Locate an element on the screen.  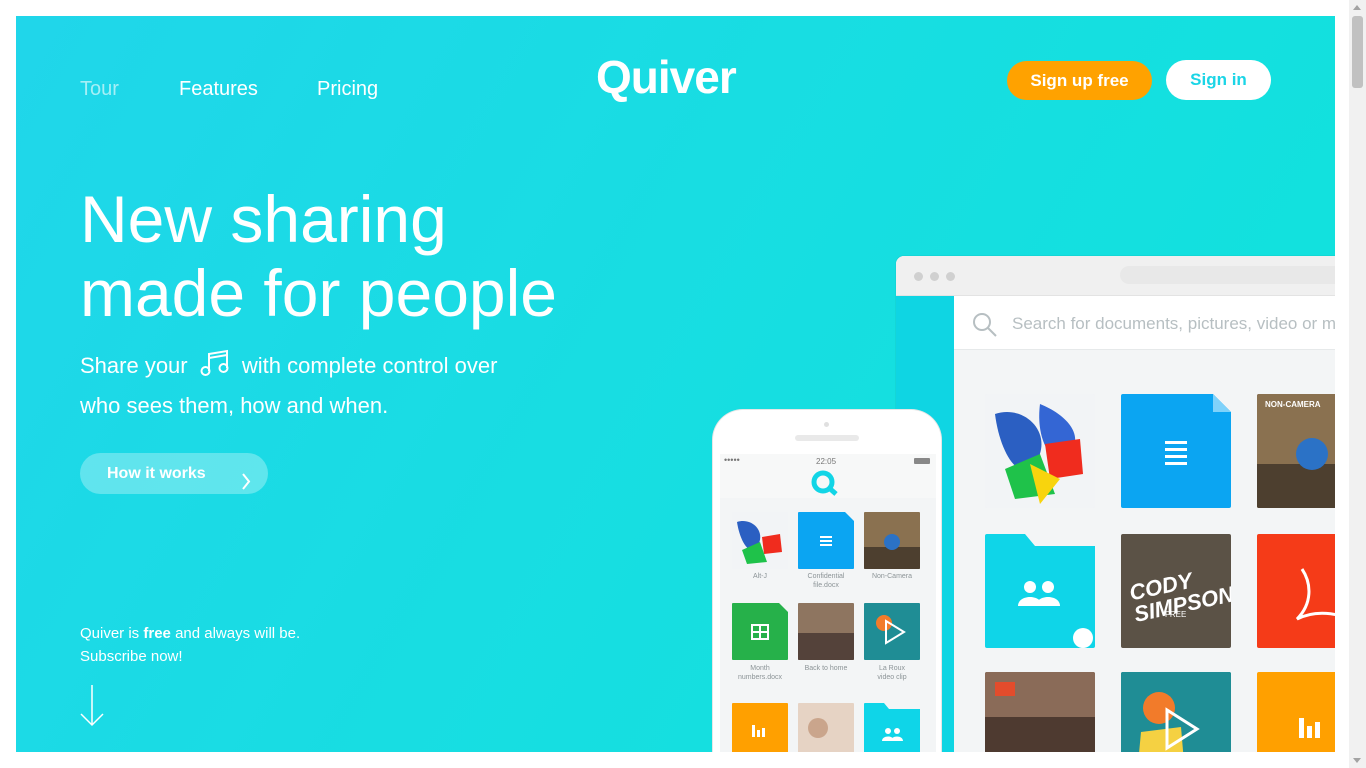
nav-tour: Tour is located at coordinates (99, 89).